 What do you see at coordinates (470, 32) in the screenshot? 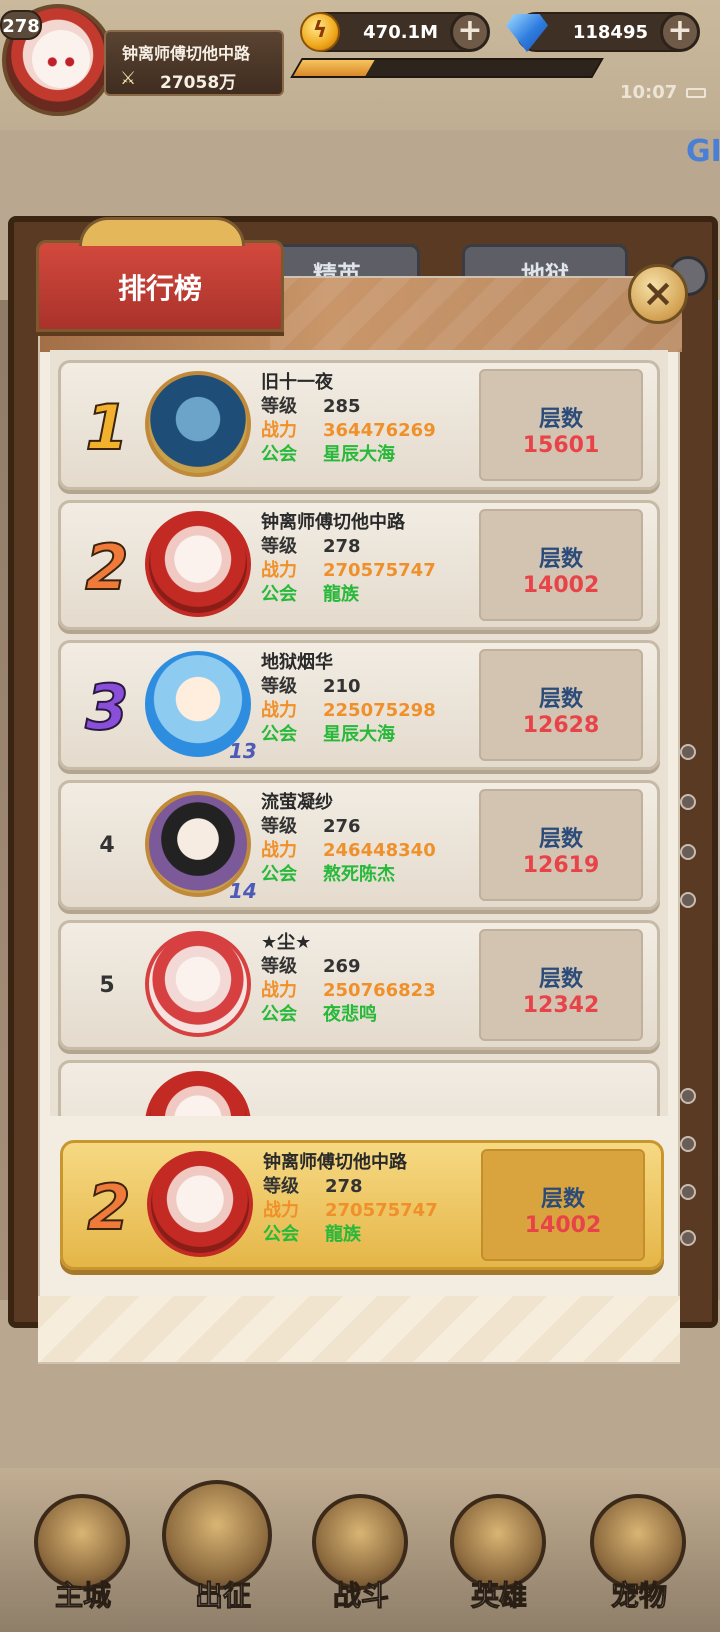
I see `add-gold-button: +` at bounding box center [470, 32].